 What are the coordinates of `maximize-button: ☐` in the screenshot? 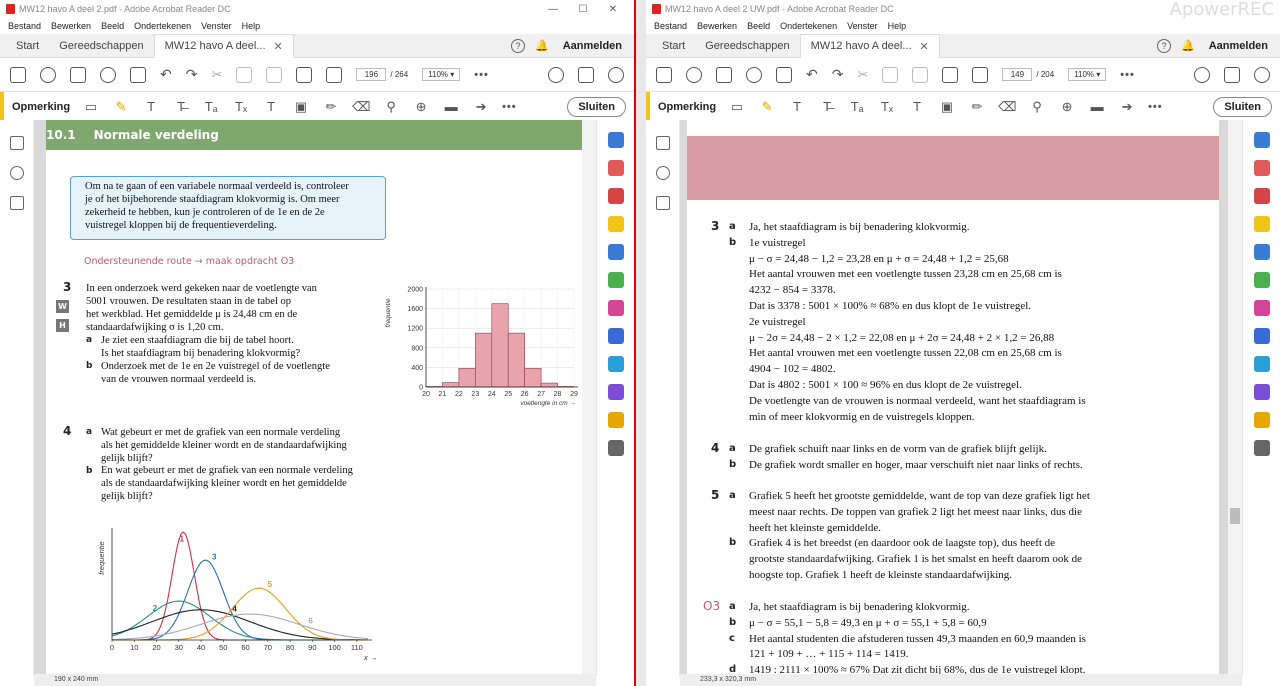 It's located at (583, 9).